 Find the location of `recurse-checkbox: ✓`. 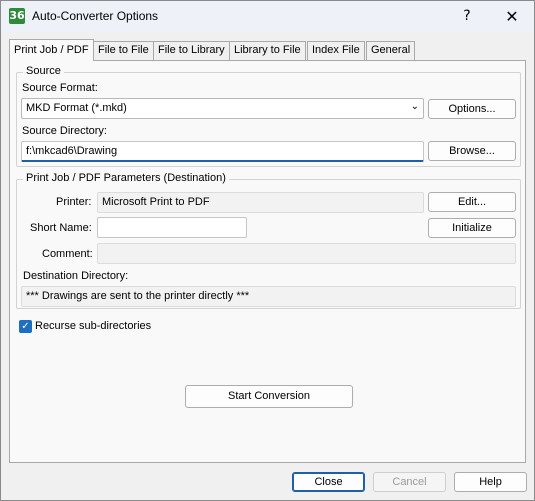

recurse-checkbox: ✓ is located at coordinates (25, 326).